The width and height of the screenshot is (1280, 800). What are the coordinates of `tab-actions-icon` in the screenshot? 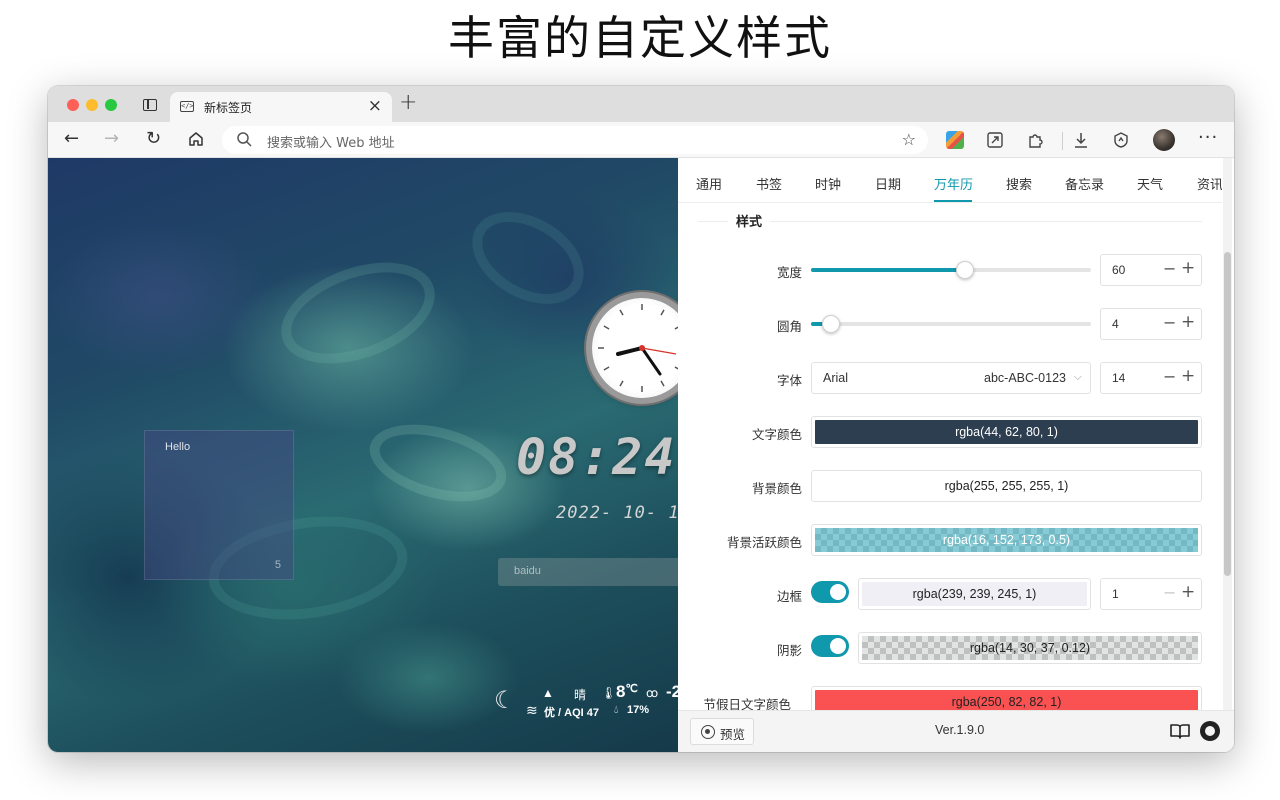 It's located at (150, 105).